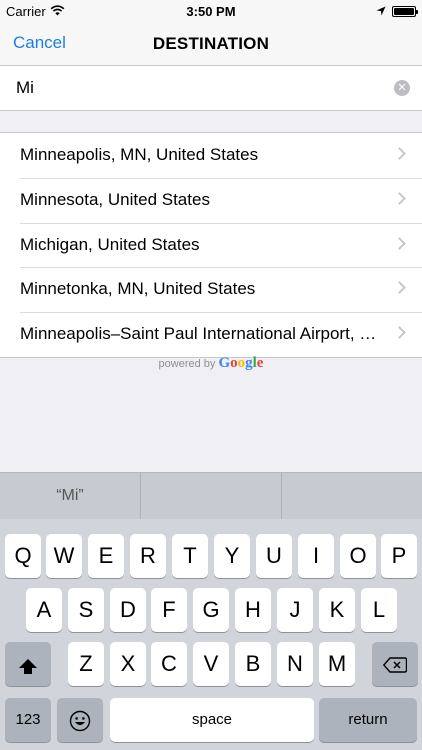 This screenshot has height=750, width=422. I want to click on key-a: A, so click(44, 610).